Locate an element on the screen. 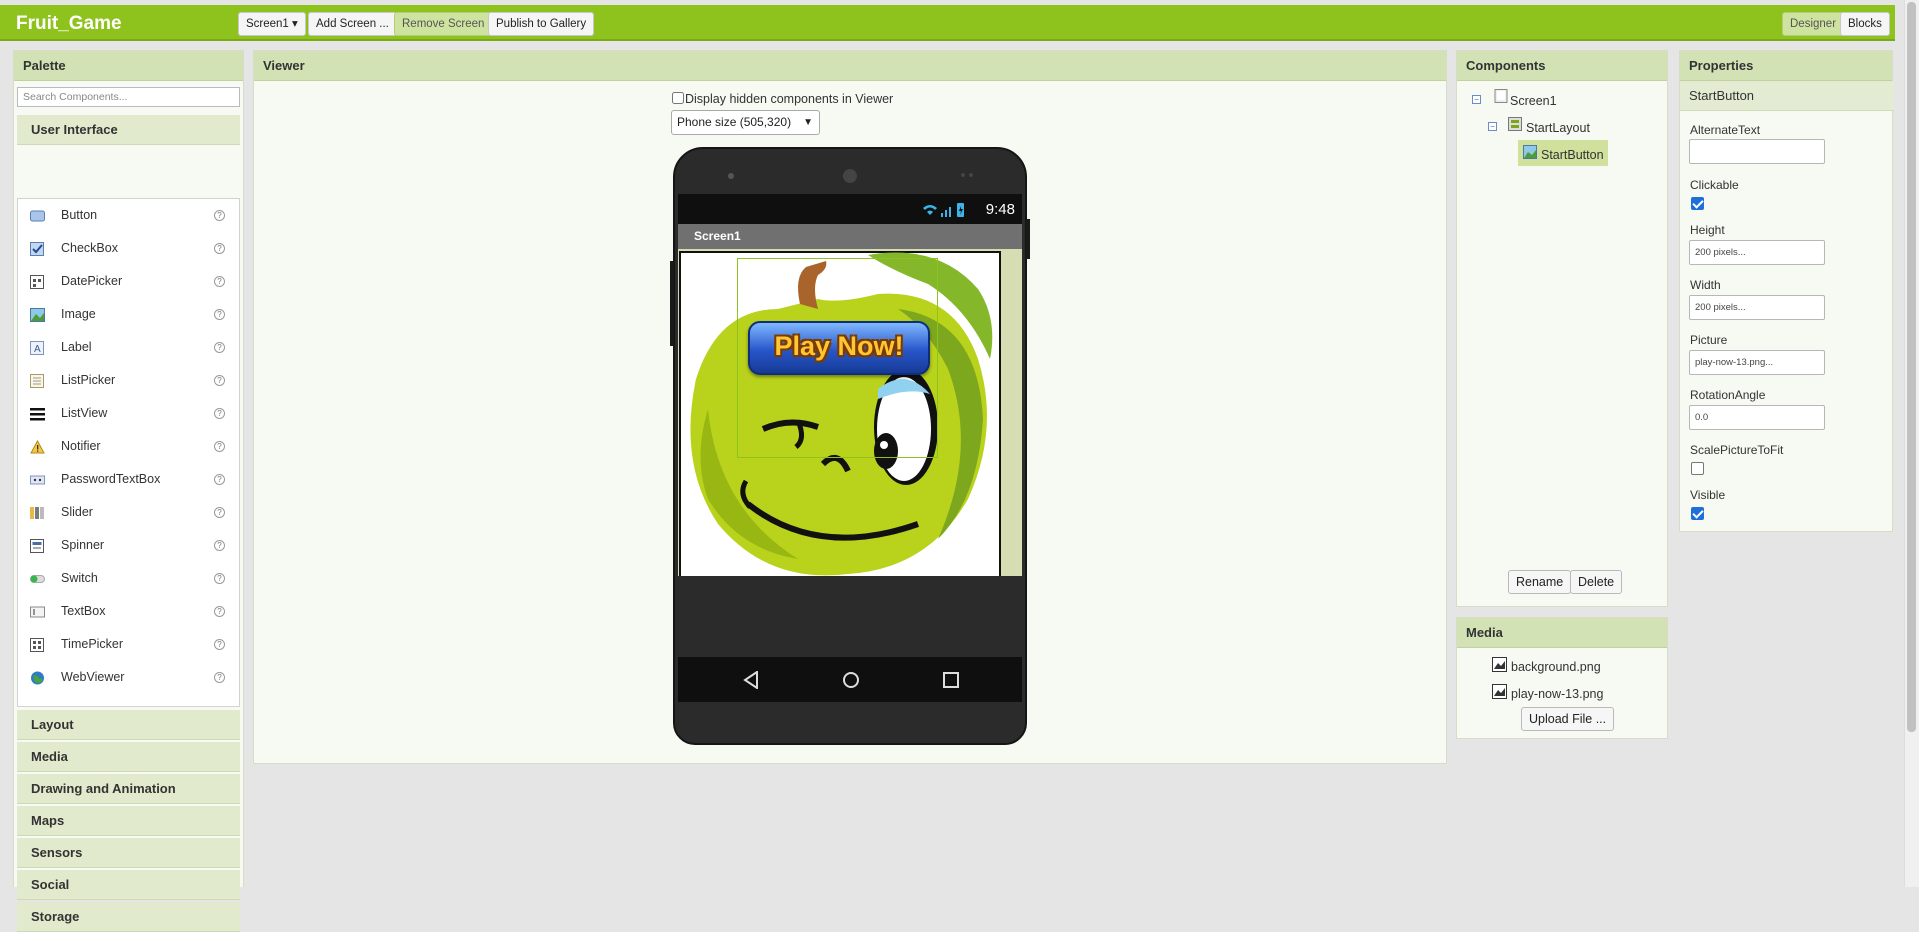 The width and height of the screenshot is (1919, 932). palette-item-slider: Slider ? is located at coordinates (128, 512).